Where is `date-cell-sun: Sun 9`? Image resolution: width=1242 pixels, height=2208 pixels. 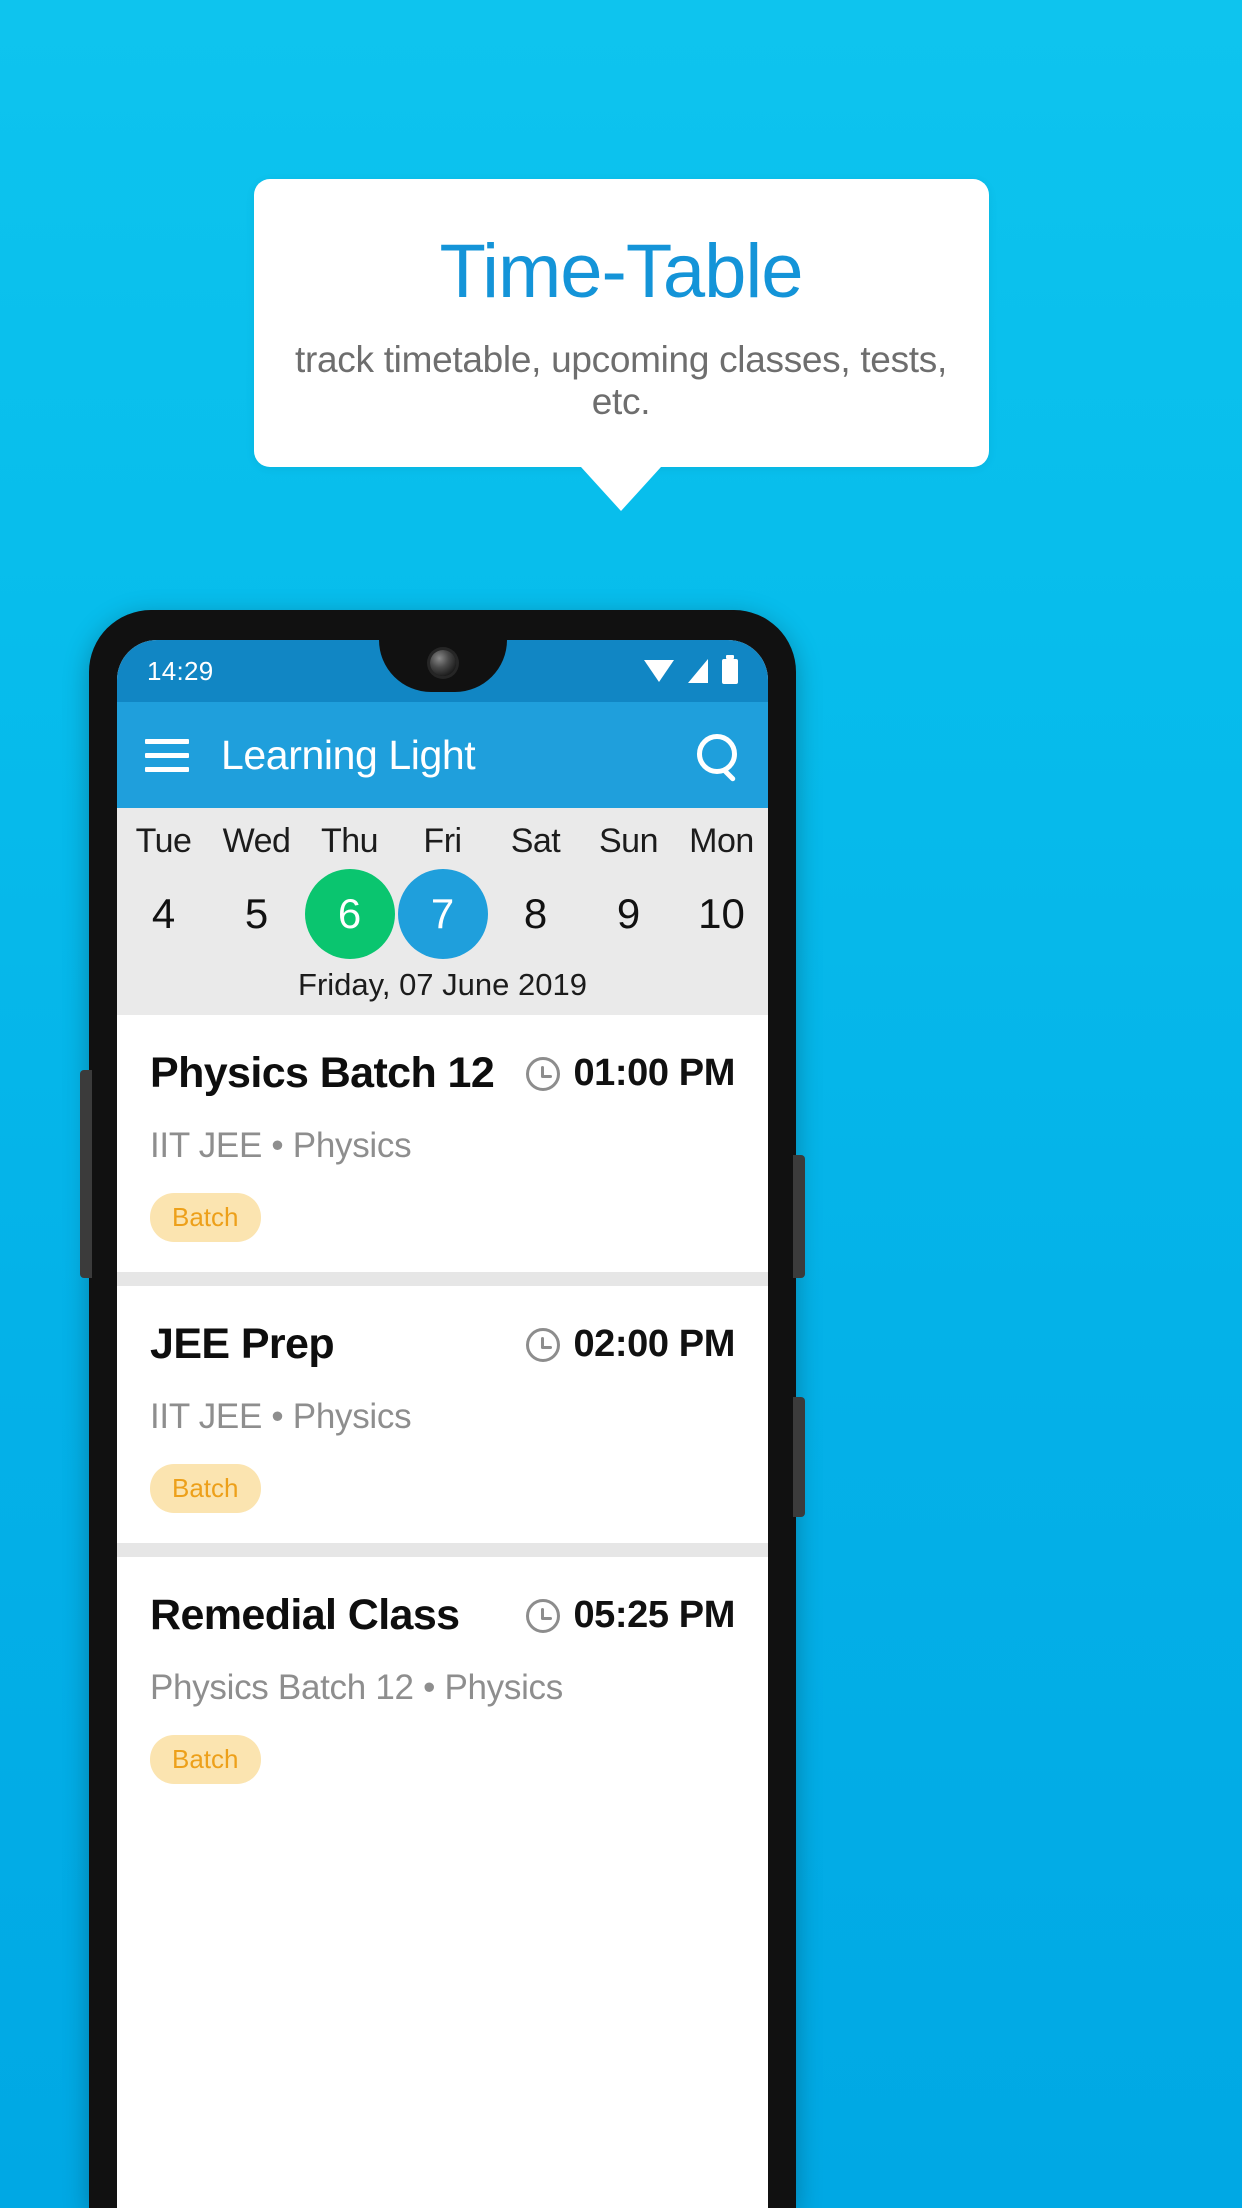 date-cell-sun: Sun 9 is located at coordinates (628, 892).